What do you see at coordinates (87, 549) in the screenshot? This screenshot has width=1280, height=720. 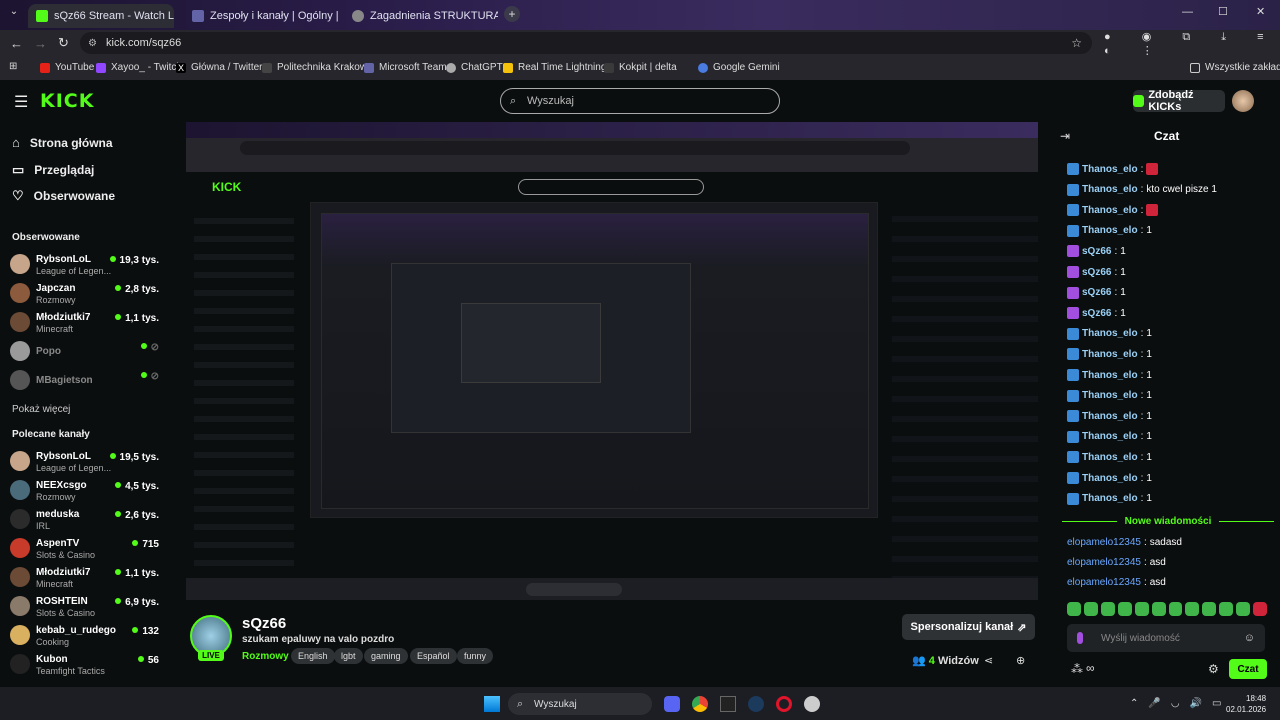 I see `sidebar-channel: AspenTV Slots & Casino 715` at bounding box center [87, 549].